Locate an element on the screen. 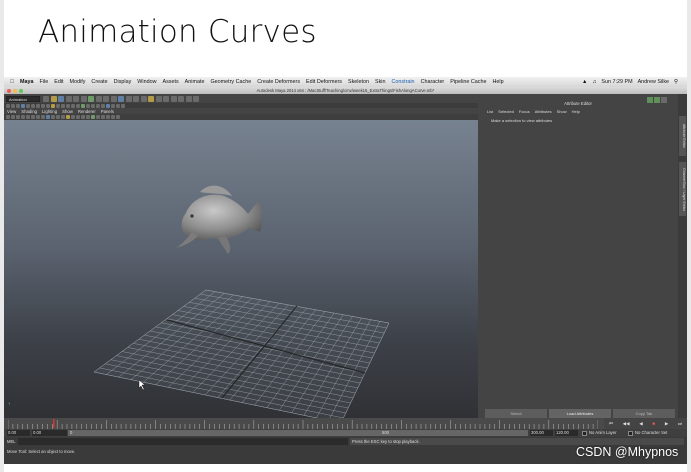 This screenshot has width=691, height=472. menu-create-deformers: Create Deformers is located at coordinates (278, 82).